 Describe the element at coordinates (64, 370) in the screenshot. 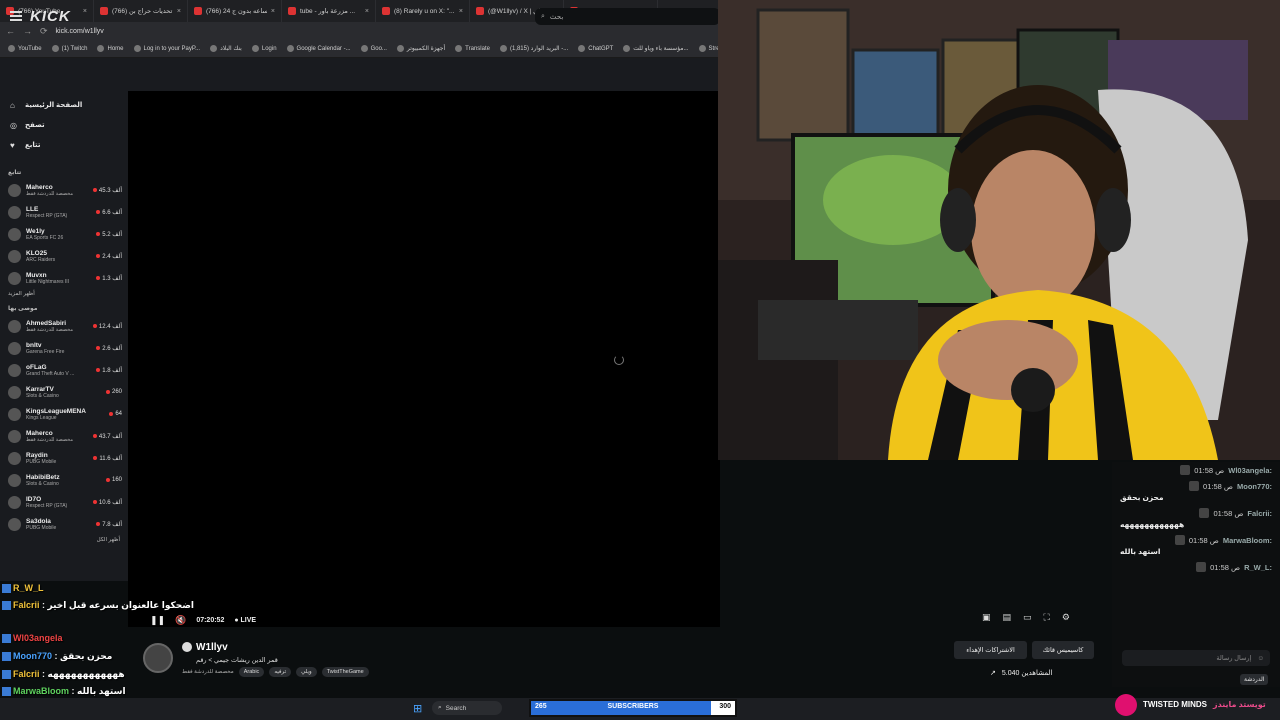

I see `channel-item: oFLaG Grand Theft Auto V ... 1.8 ألف` at that location.